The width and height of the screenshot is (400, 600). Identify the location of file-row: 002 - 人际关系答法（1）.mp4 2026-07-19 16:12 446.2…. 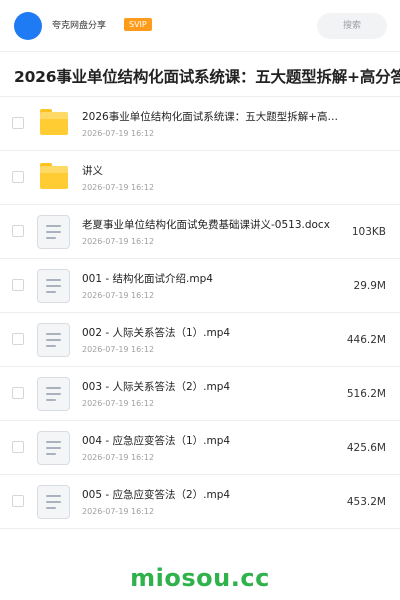
(200, 340).